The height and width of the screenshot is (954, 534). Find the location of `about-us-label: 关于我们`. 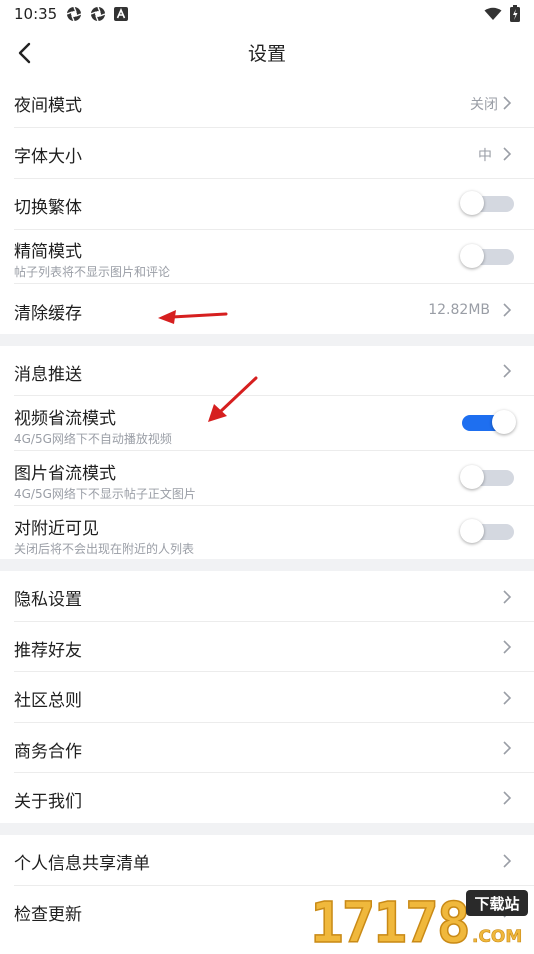

about-us-label: 关于我们 is located at coordinates (48, 802).